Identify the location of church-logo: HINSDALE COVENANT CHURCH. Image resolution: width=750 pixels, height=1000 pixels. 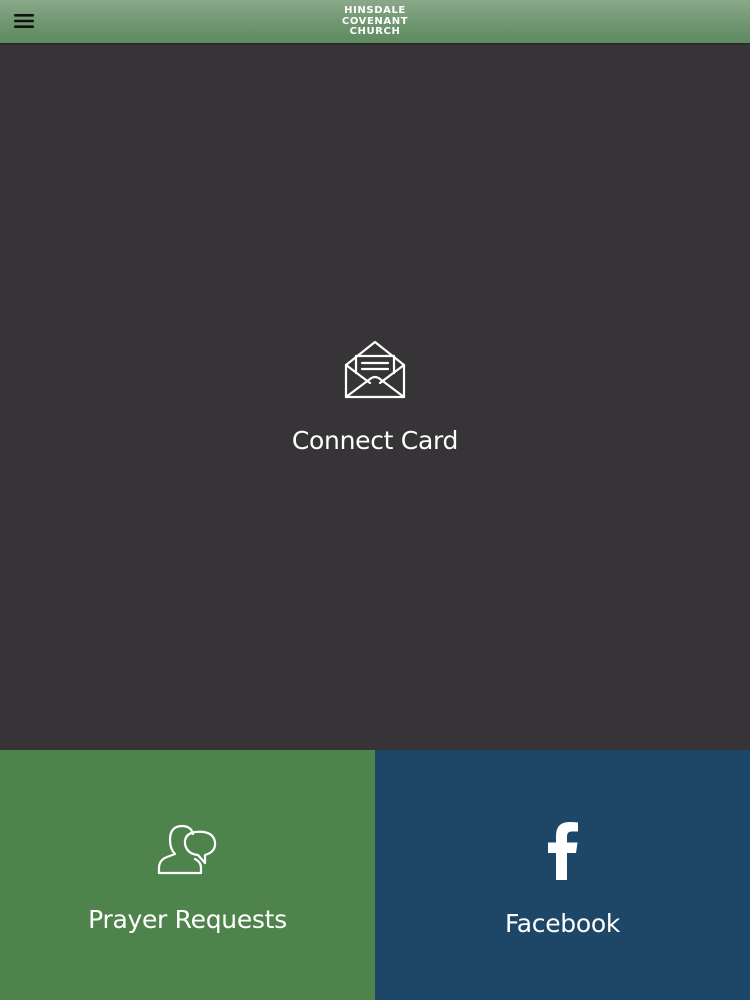
(375, 21).